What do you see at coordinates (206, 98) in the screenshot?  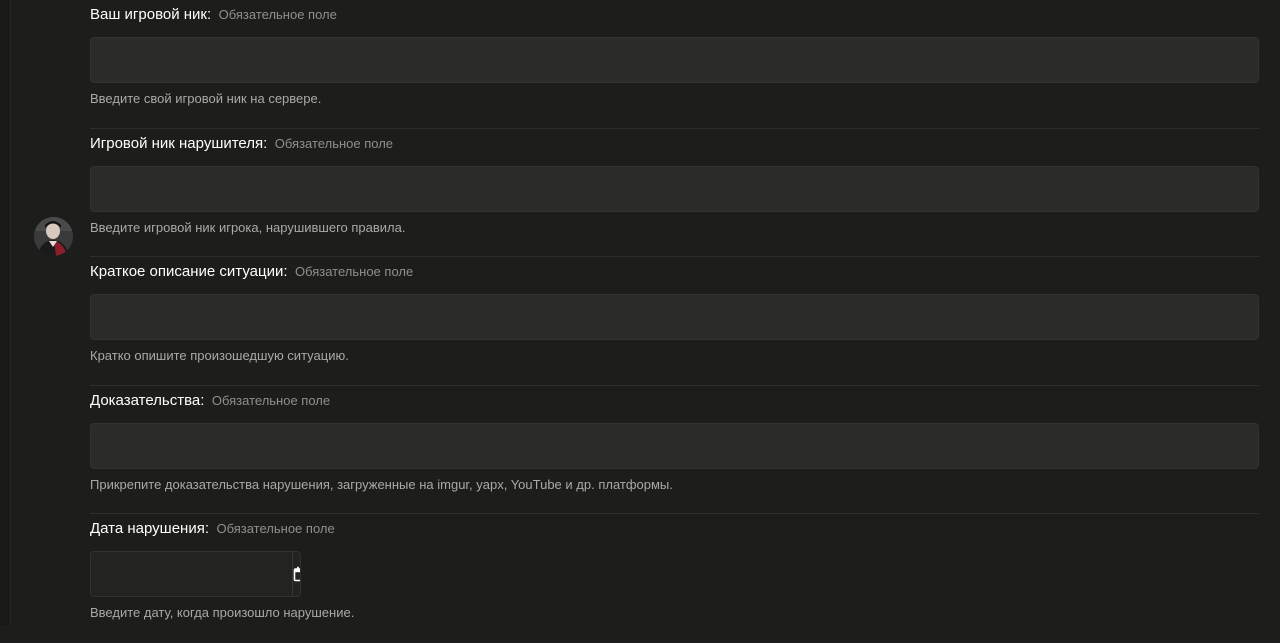 I see `field-hint: Введите свой игровой ник на сервере.` at bounding box center [206, 98].